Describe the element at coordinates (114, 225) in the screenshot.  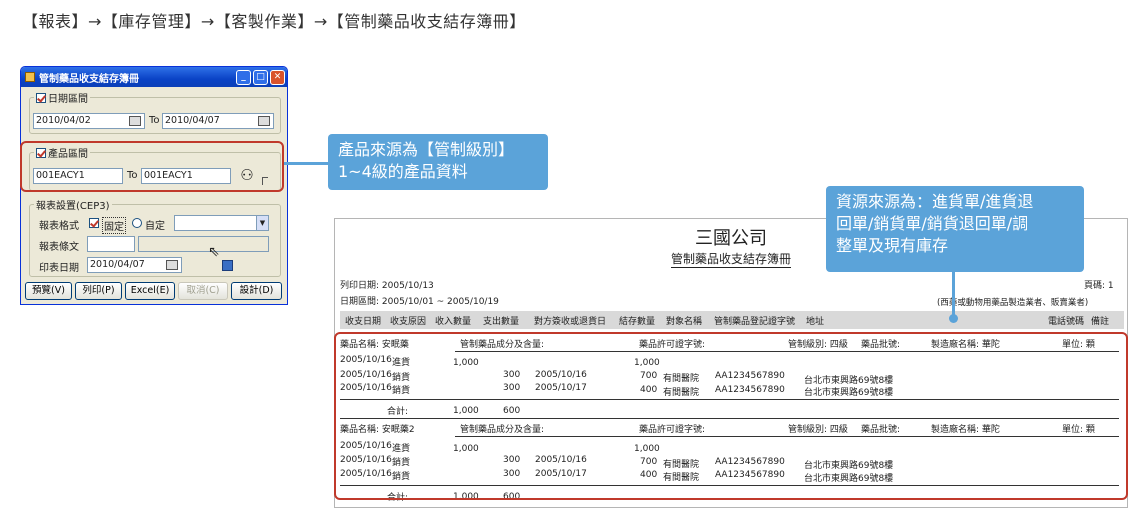
I see `format-fixed-label: 固定` at that location.